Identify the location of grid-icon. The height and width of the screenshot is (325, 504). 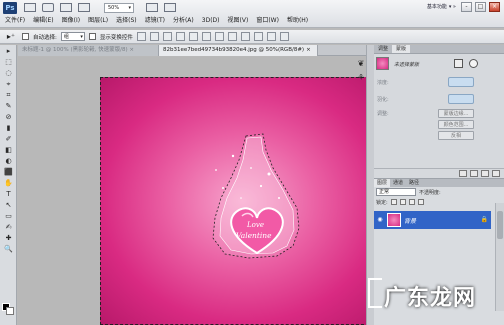
(66, 7).